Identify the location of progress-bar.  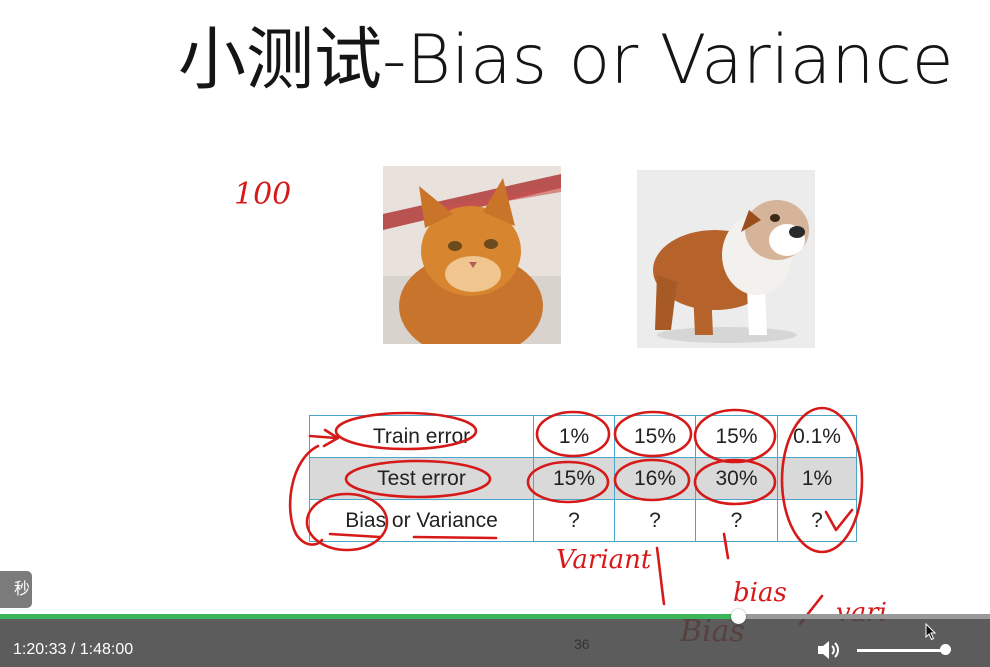
(495, 616).